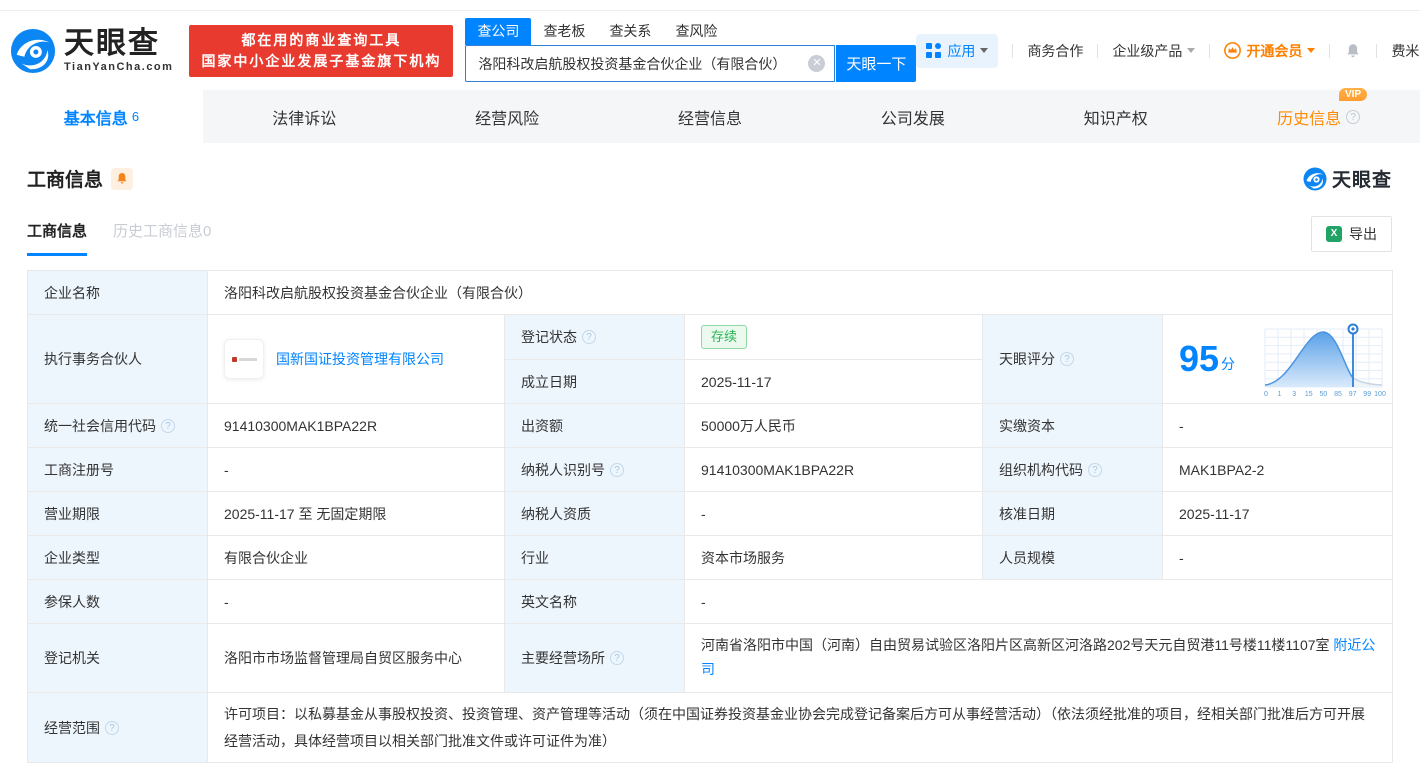 This screenshot has width=1420, height=763. What do you see at coordinates (833, 557) in the screenshot?
I see `industry-value: 资本市场服务` at bounding box center [833, 557].